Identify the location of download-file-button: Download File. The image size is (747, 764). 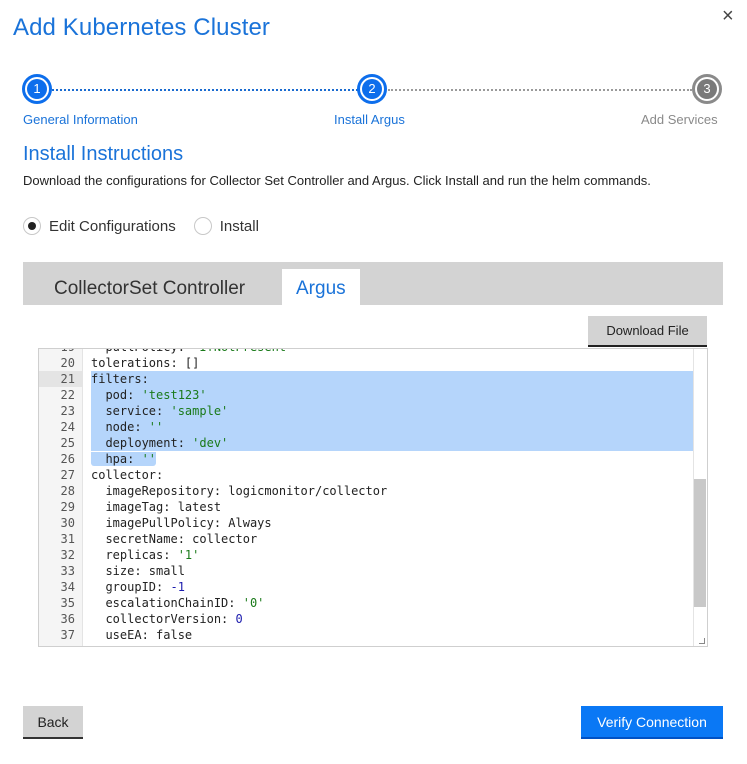
(647, 331).